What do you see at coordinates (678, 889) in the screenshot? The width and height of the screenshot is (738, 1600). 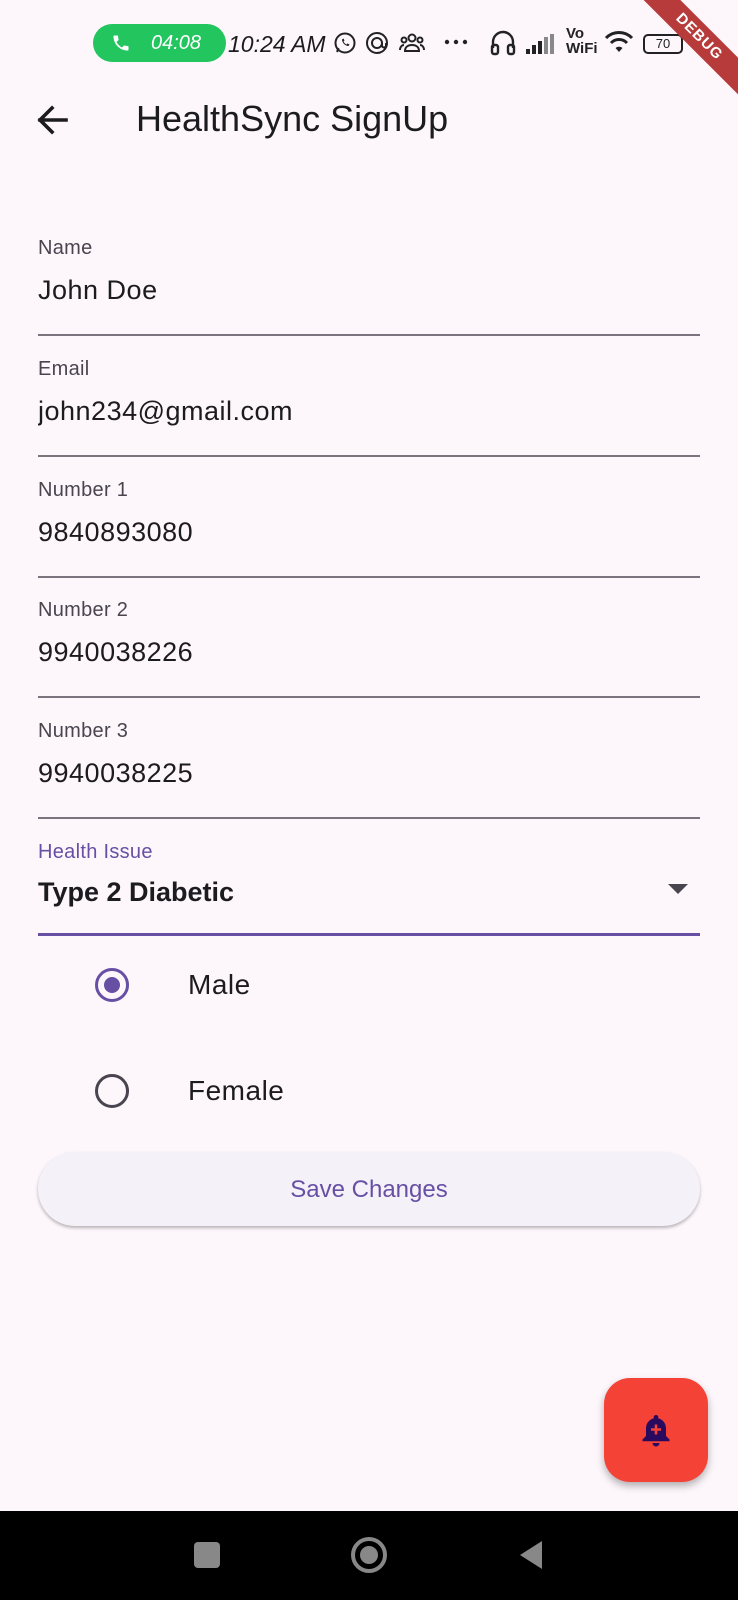 I see `dropdown-arrow-icon` at bounding box center [678, 889].